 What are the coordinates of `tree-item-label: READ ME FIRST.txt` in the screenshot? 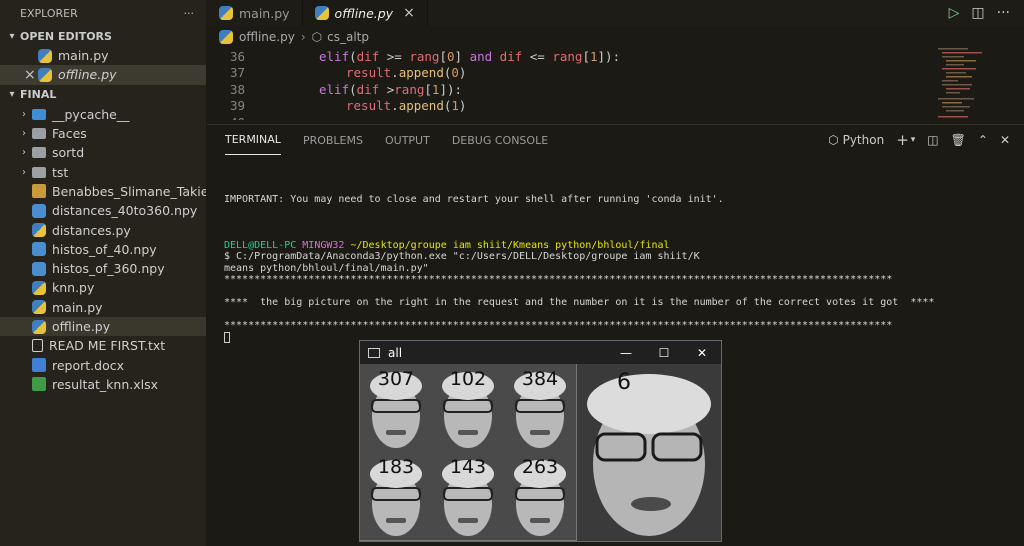 It's located at (107, 346).